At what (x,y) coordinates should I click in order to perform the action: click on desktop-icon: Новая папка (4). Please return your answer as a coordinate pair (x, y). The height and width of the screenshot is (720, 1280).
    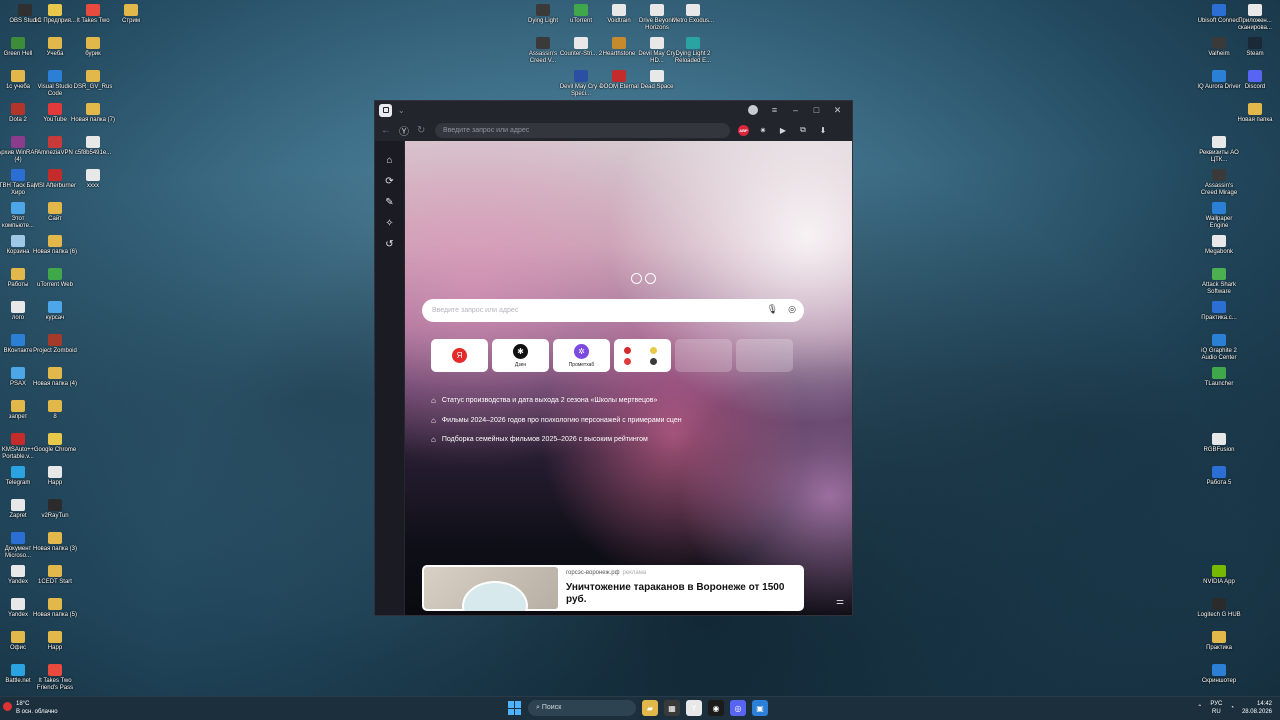
    Looking at the image, I should click on (55, 377).